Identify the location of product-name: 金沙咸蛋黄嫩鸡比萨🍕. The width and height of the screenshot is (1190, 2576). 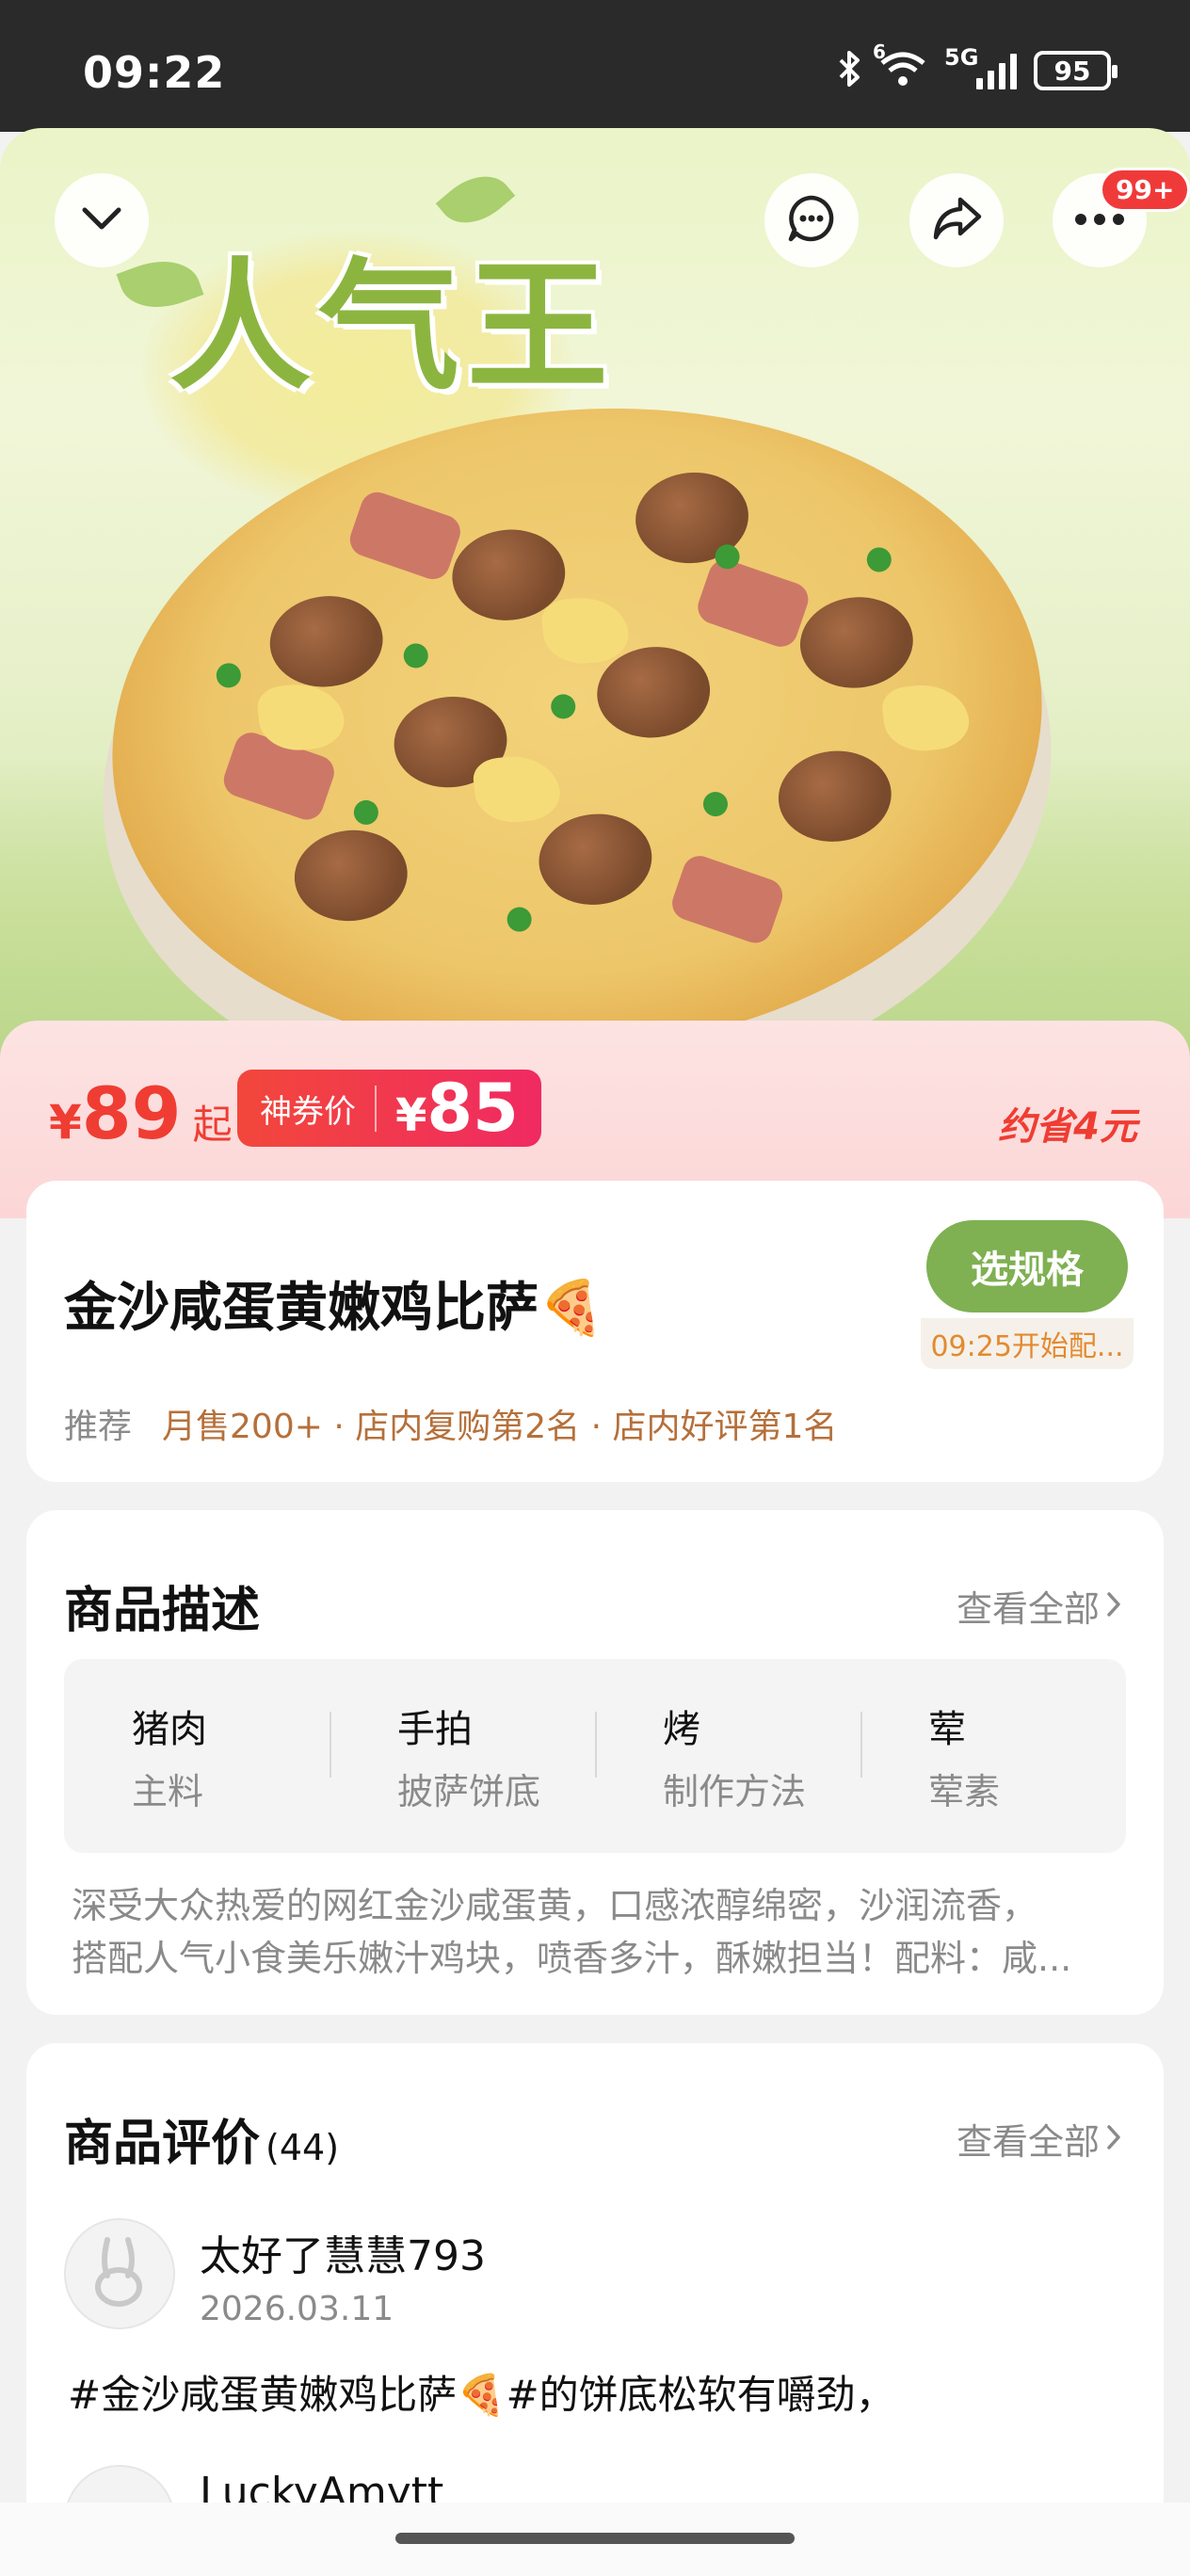
(334, 1308).